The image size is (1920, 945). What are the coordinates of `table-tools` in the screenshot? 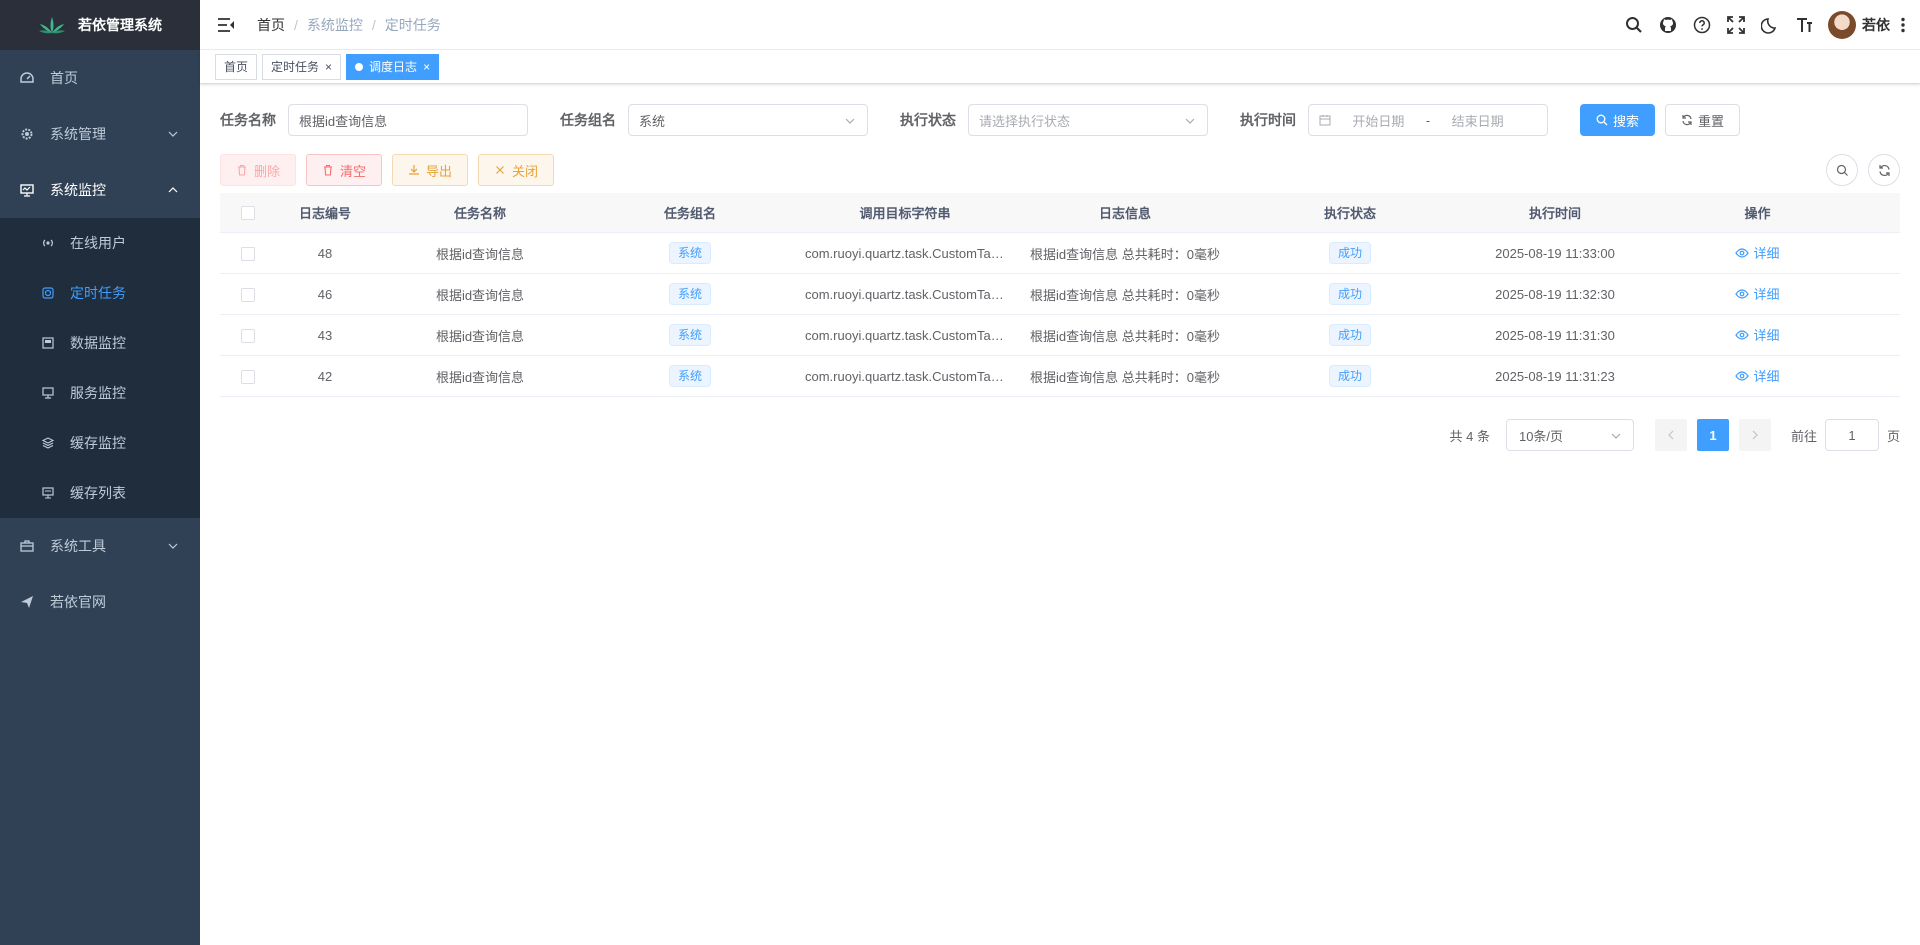 It's located at (1858, 170).